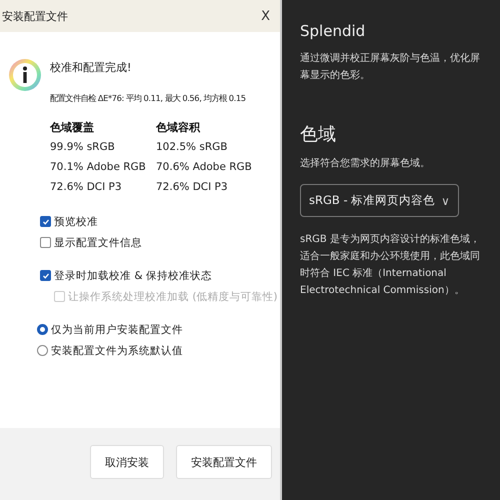 The width and height of the screenshot is (500, 500). What do you see at coordinates (390, 67) in the screenshot?
I see `panel-description: 通过微调并校正屏幕灰阶与色温，优化屏幕显示的色彩。` at bounding box center [390, 67].